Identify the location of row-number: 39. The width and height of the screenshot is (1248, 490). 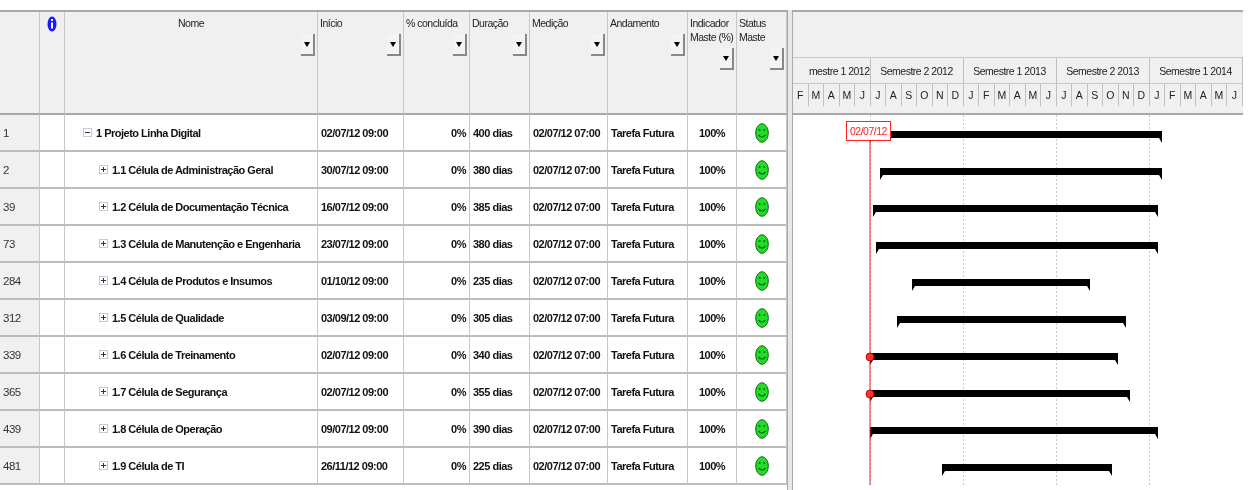
(9, 206).